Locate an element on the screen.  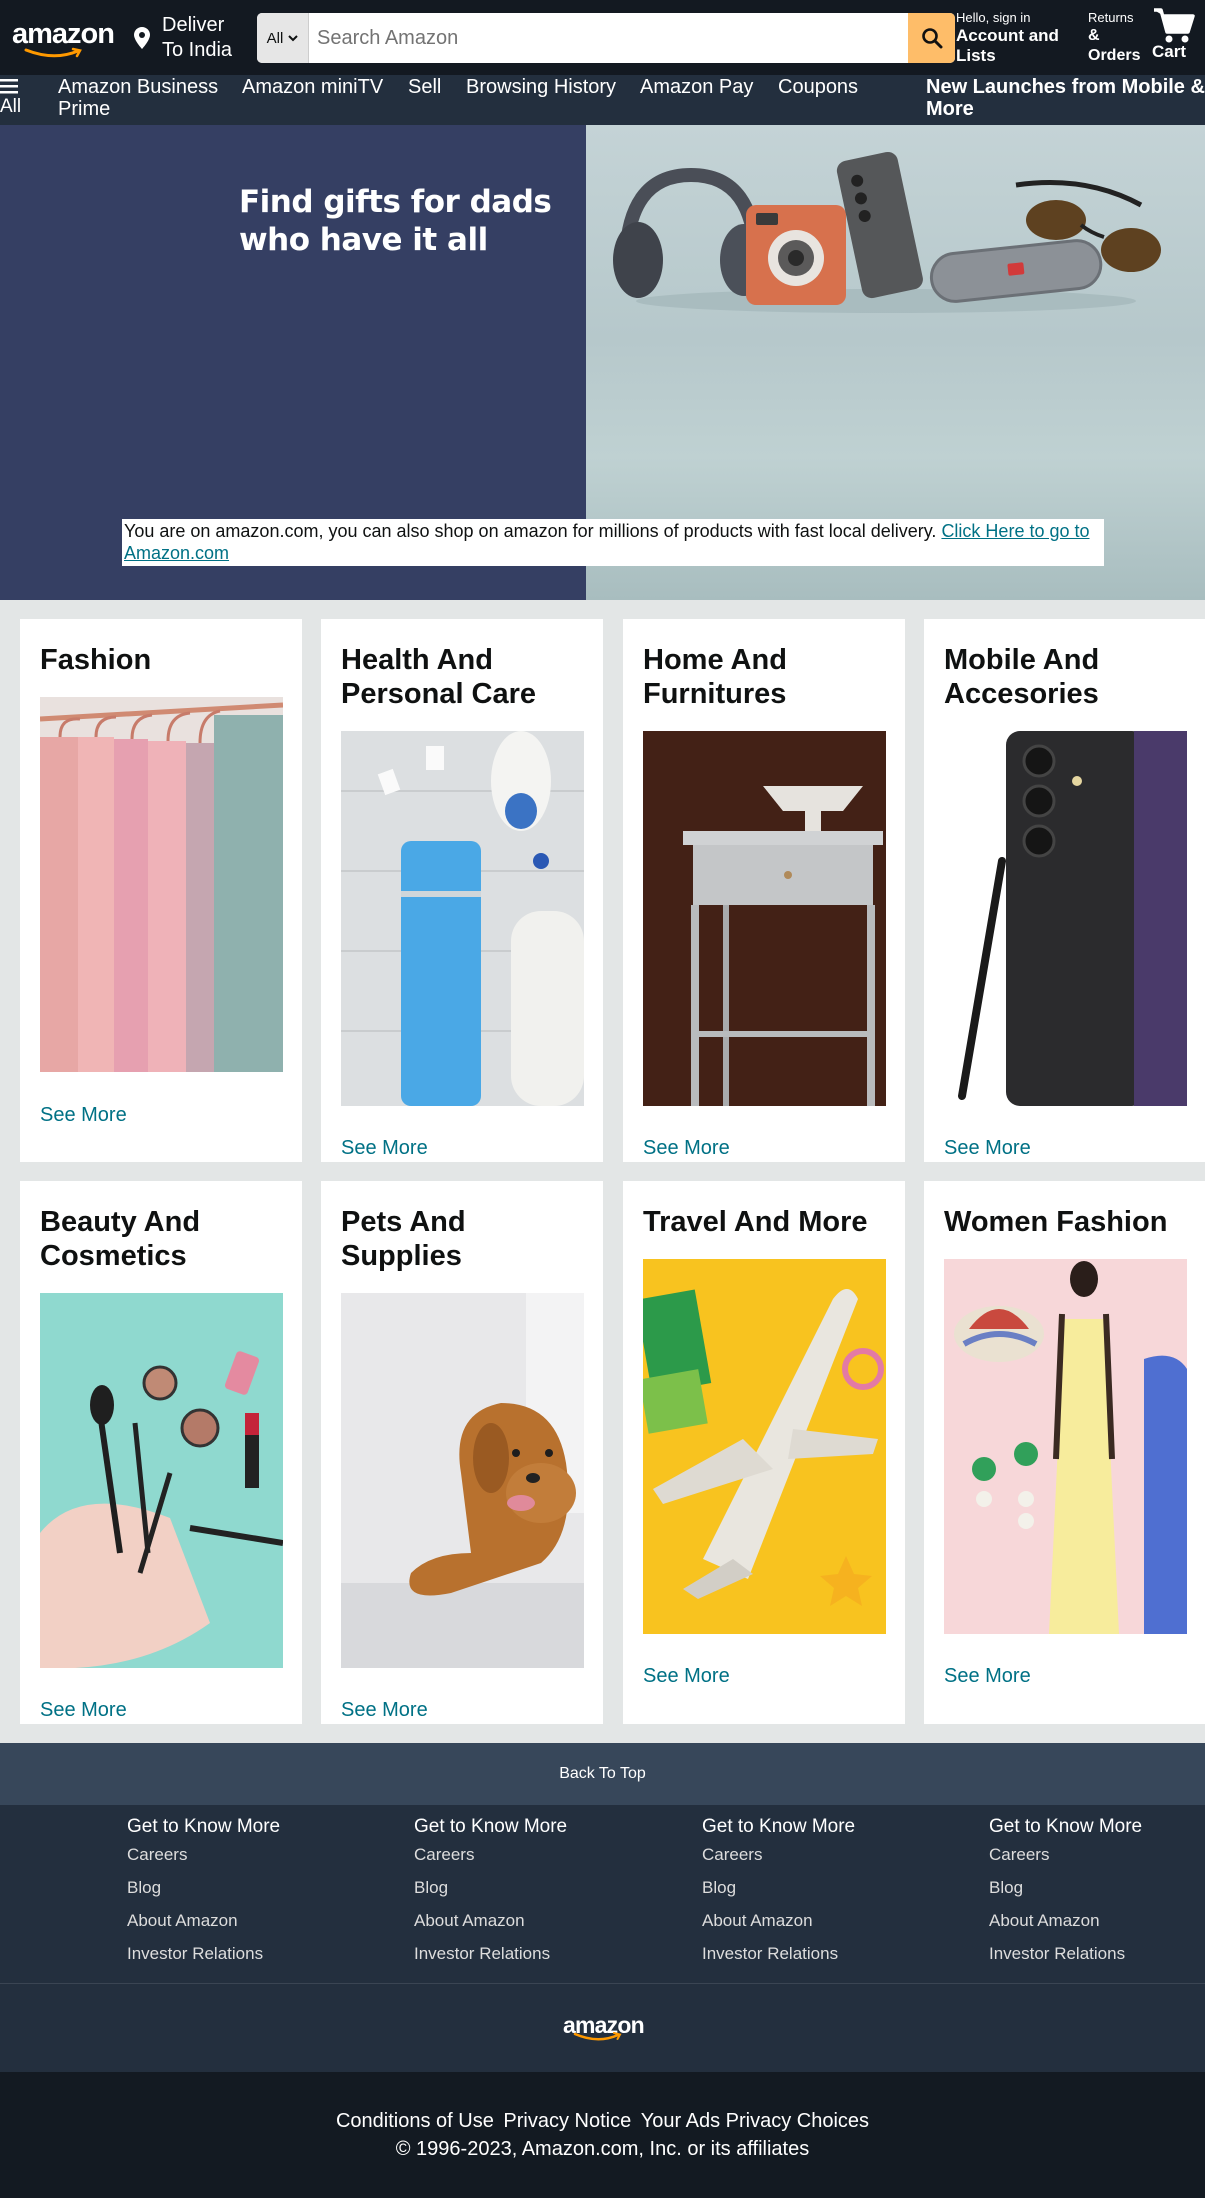
returns-top-label: Returns is located at coordinates (1111, 17).